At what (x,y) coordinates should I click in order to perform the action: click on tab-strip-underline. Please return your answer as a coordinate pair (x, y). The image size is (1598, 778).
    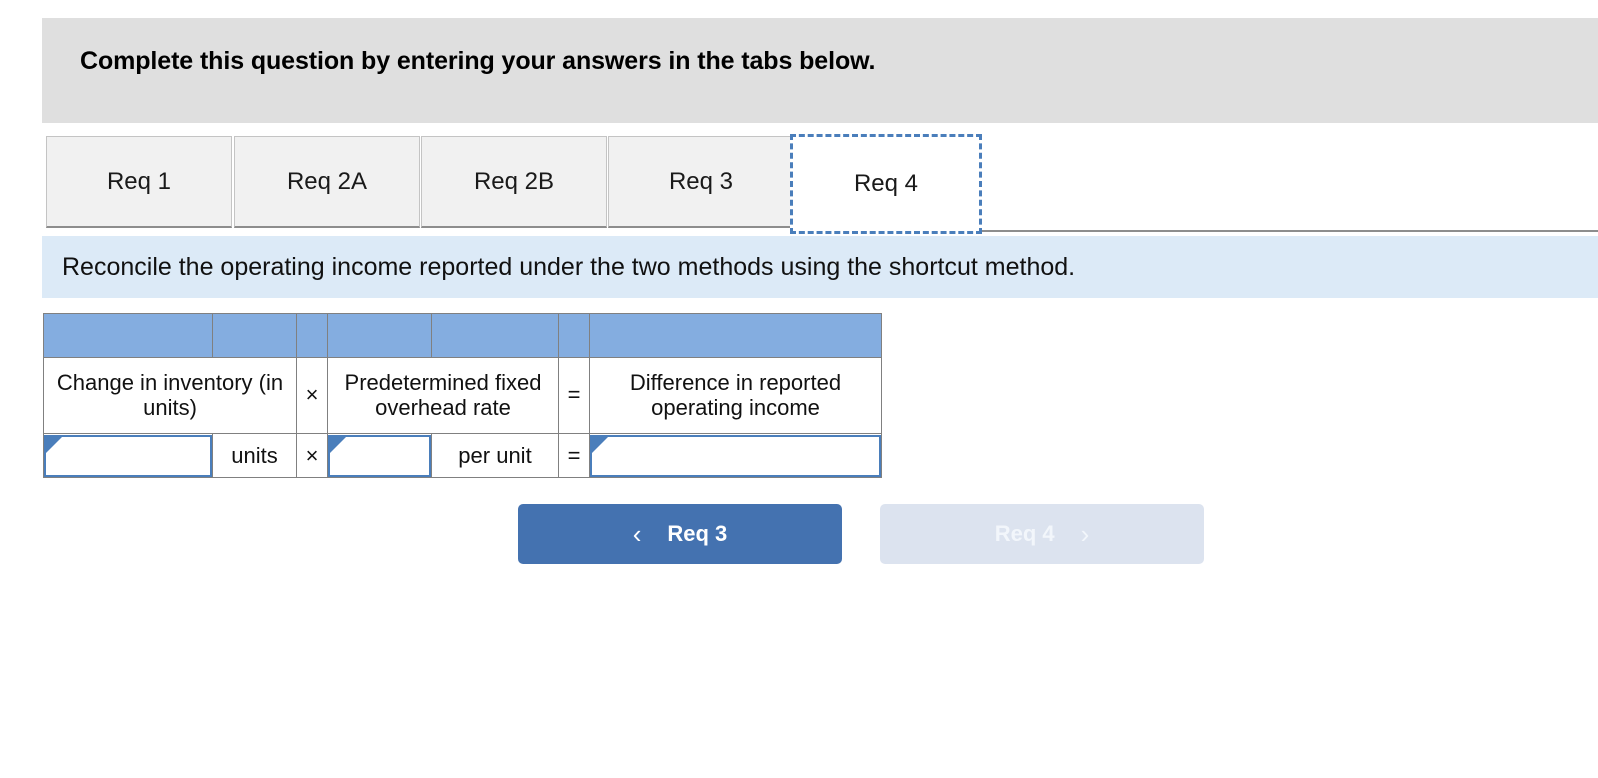
    Looking at the image, I should click on (1290, 231).